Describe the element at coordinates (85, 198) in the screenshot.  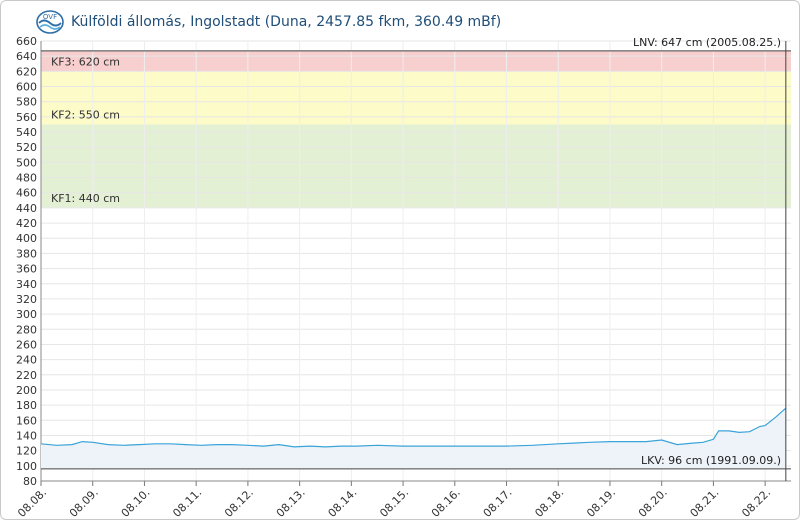
I see `band-label: KF1: 440 cm` at that location.